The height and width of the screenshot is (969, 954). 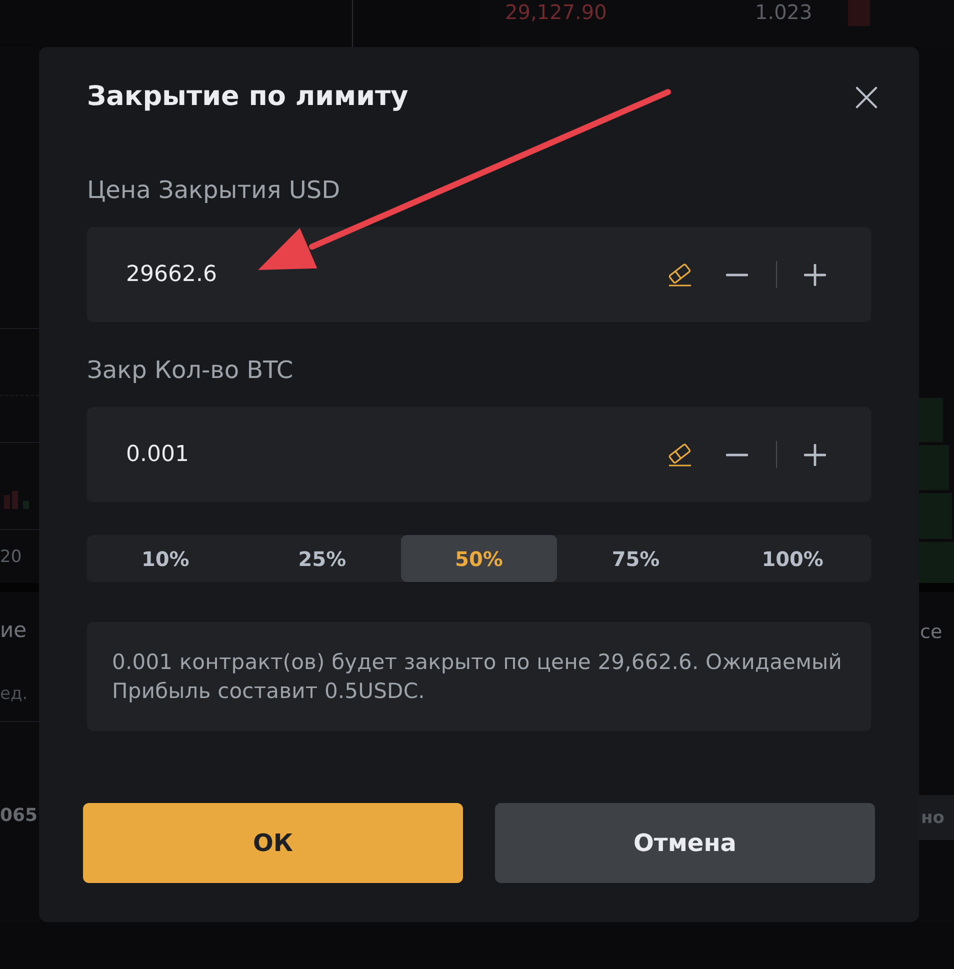 What do you see at coordinates (784, 12) in the screenshot?
I see `order-amount: 1.023` at bounding box center [784, 12].